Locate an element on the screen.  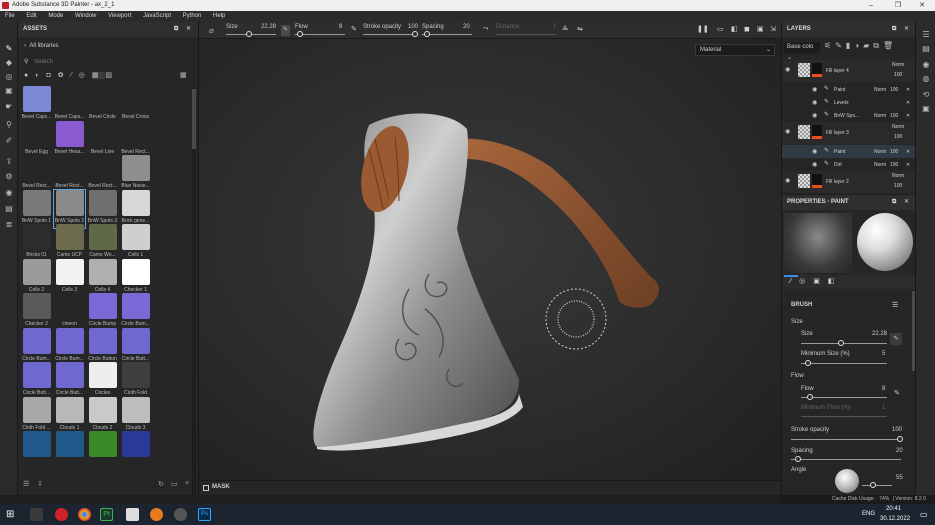
angle-knob is located at coordinates (873, 485).